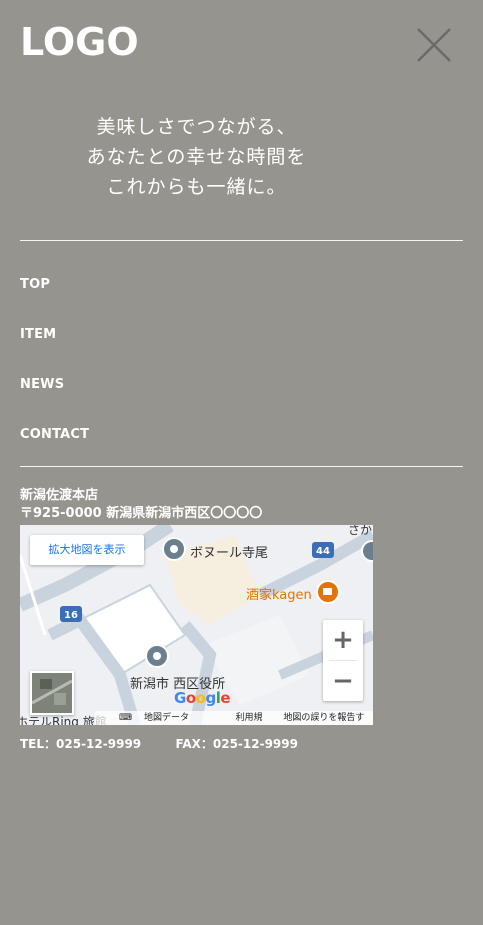  I want to click on map-report-link: 地図の誤りを報告する, so click(328, 718).